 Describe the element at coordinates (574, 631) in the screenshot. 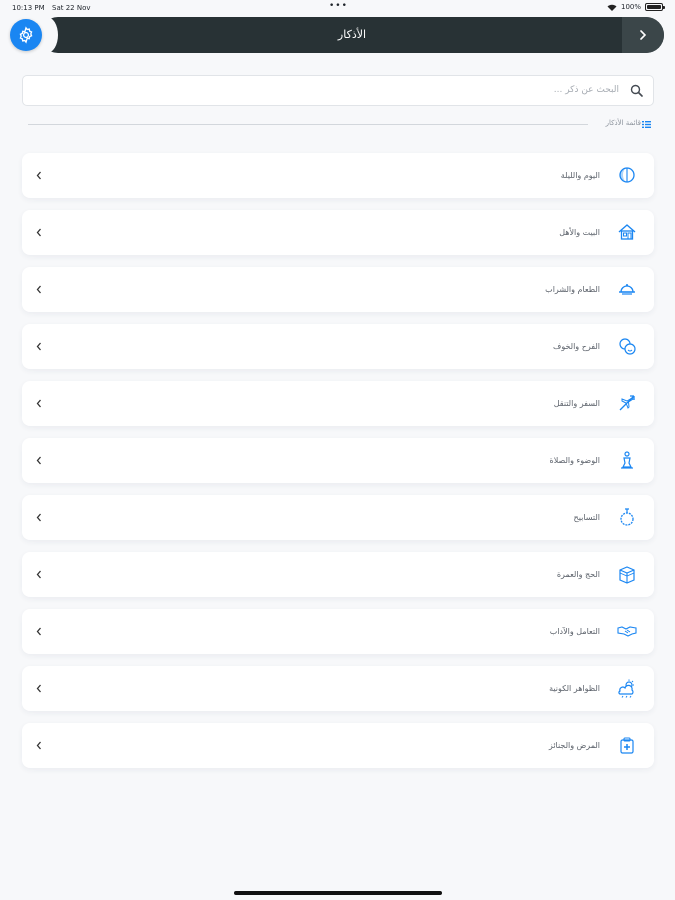

I see `list-item-label: التعامل والآداب` at that location.